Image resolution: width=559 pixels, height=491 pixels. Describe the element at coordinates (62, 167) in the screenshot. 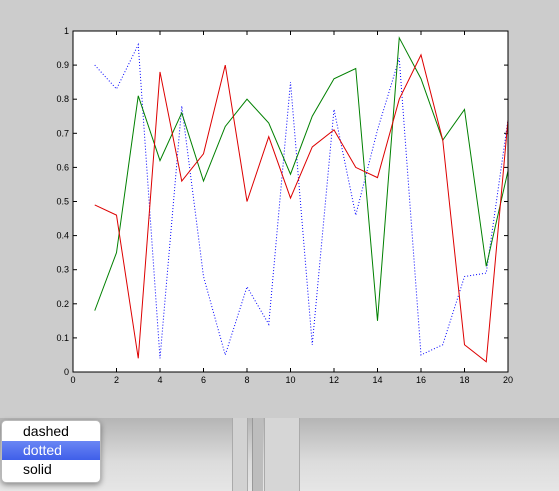

I see `y-tick-label: 0.6` at that location.